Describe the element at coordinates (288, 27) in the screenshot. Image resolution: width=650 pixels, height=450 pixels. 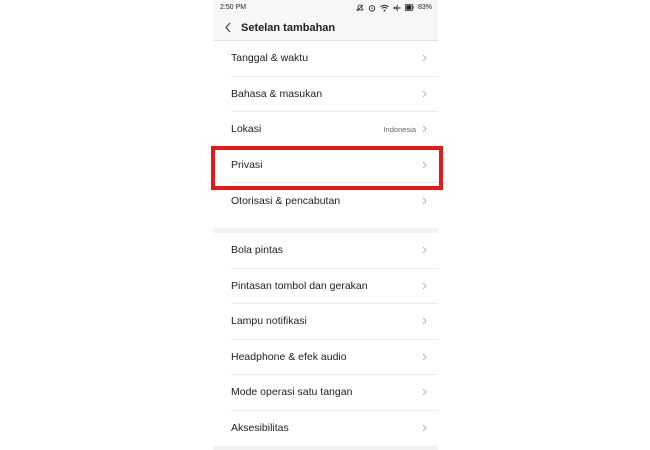
I see `page-title: Setelan tambahan` at that location.